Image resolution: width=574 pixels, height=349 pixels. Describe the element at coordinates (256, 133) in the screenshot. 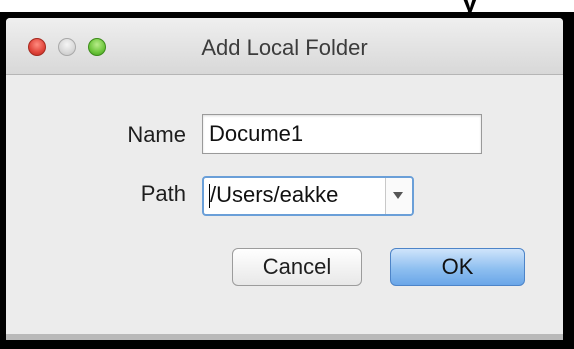

I see `name-field-value: Docume1` at that location.